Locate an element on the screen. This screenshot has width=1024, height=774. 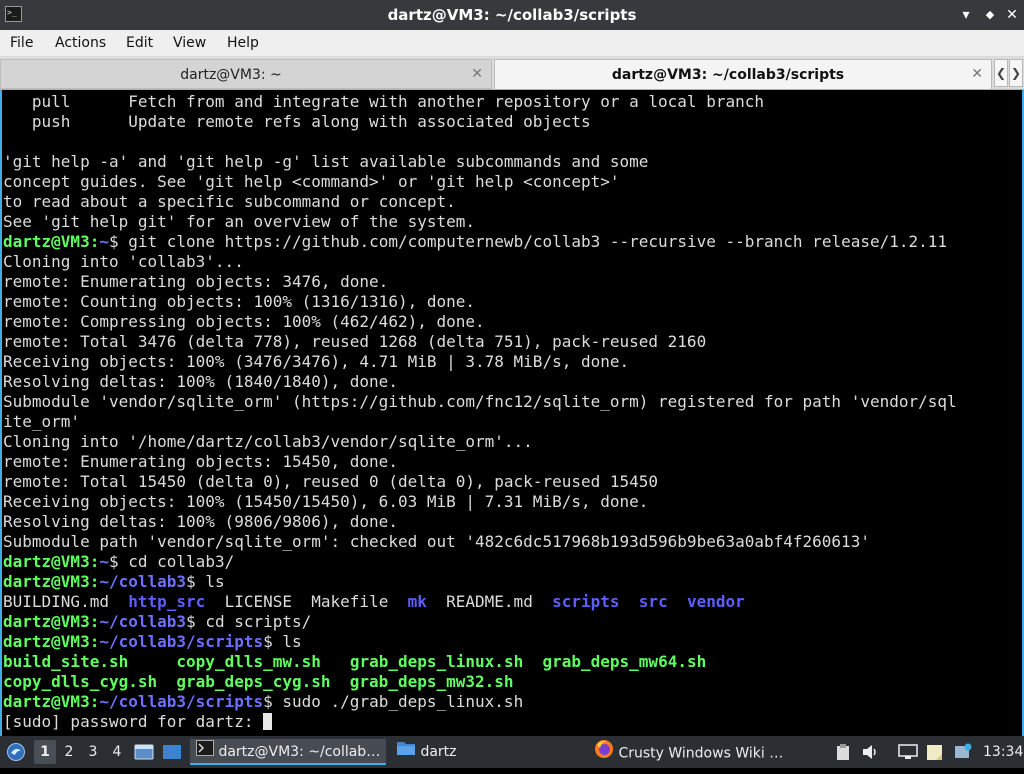
prompt-path: ~/collab3 is located at coordinates (143, 621).